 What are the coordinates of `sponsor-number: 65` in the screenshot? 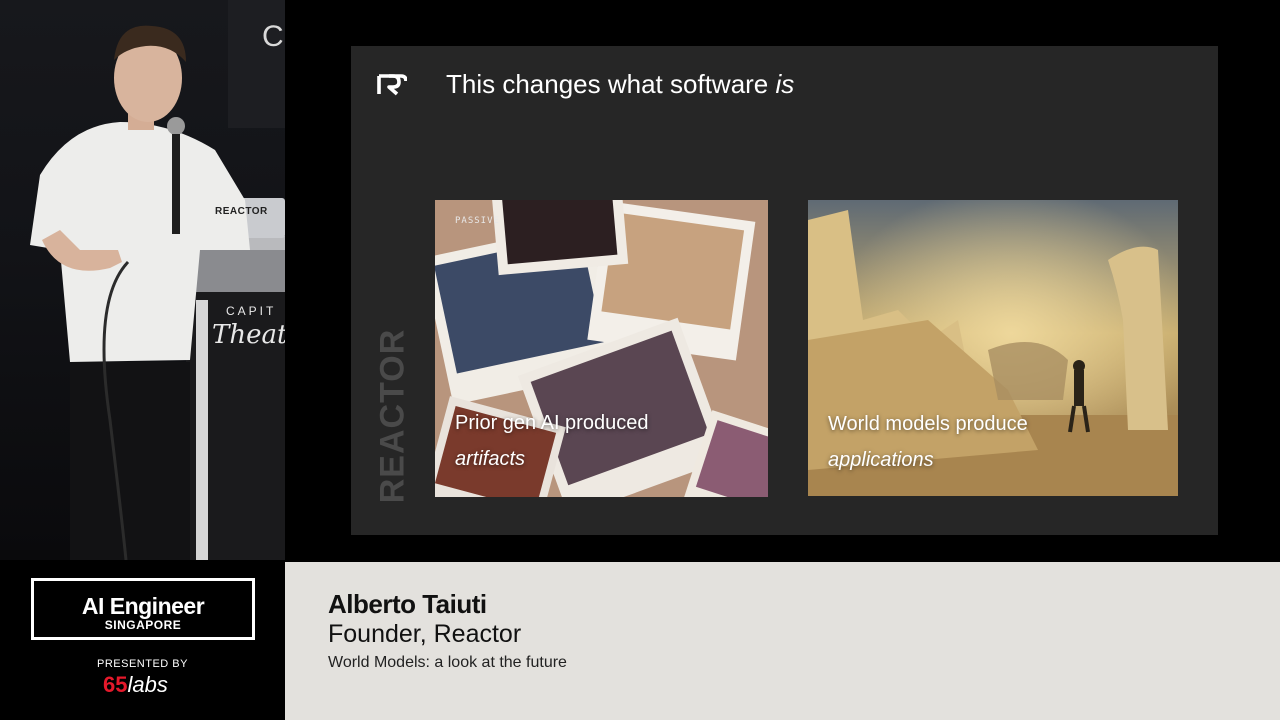 It's located at (115, 684).